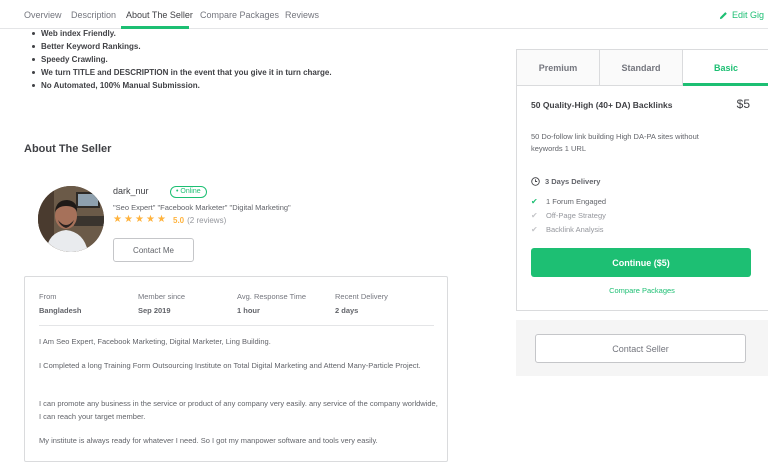  I want to click on seller-rating: ★ ★ ★ ★ ★ 5.0 (2 reviews), so click(169, 220).